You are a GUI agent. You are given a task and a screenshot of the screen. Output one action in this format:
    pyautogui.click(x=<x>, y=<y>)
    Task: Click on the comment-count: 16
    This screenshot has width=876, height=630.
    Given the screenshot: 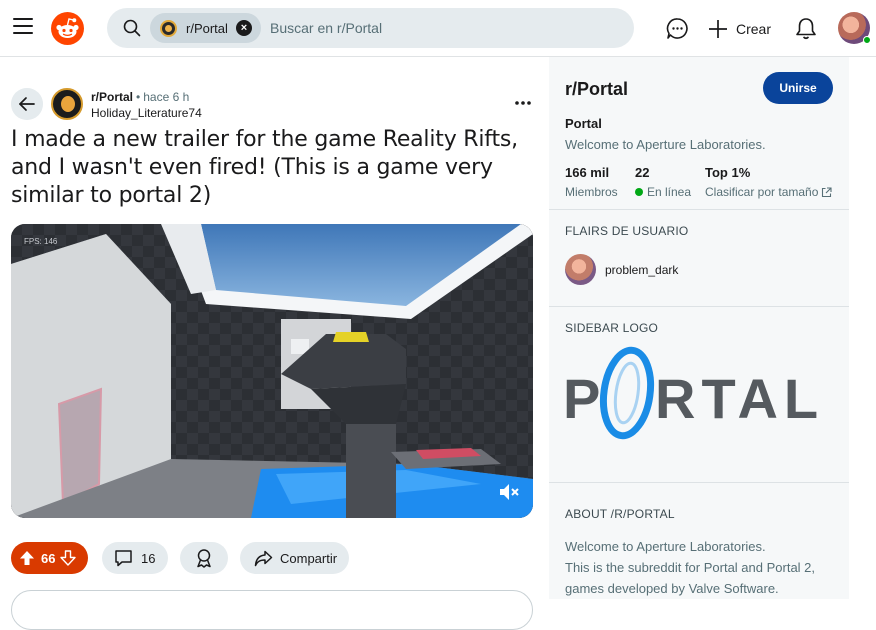 What is the action you would take?
    pyautogui.click(x=148, y=558)
    